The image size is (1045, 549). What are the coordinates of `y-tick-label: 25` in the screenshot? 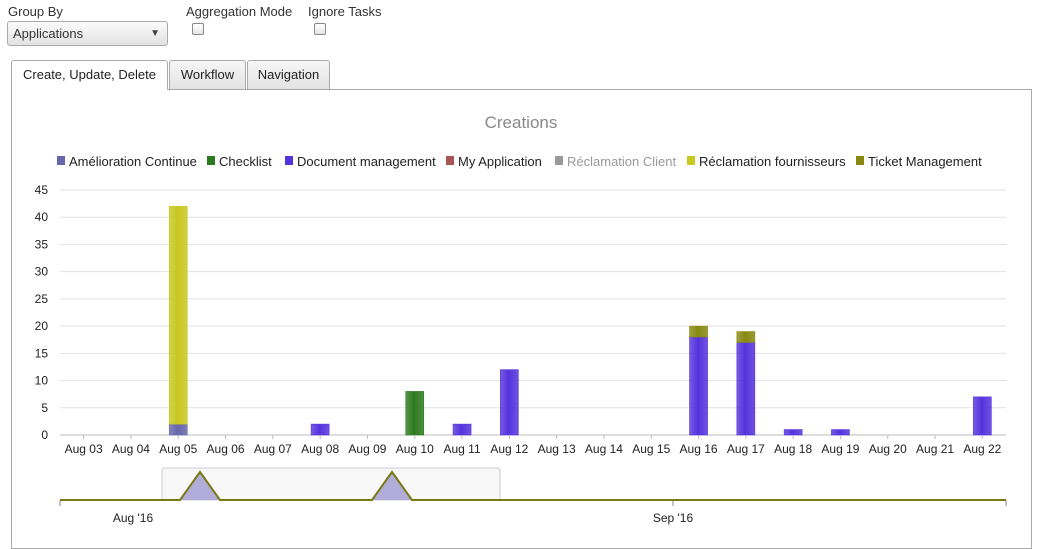 It's located at (42, 299).